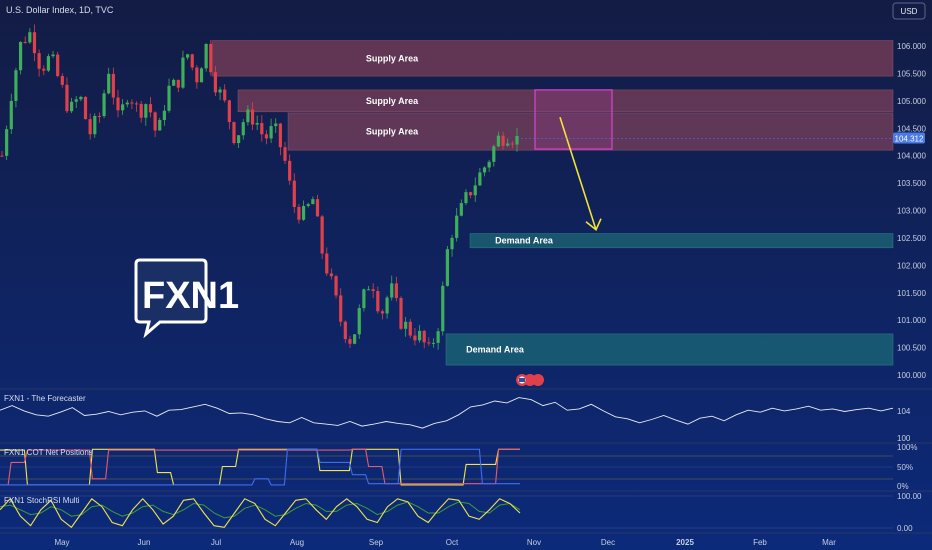  What do you see at coordinates (904, 411) in the screenshot?
I see `forecaster-tick-104: 104` at bounding box center [904, 411].